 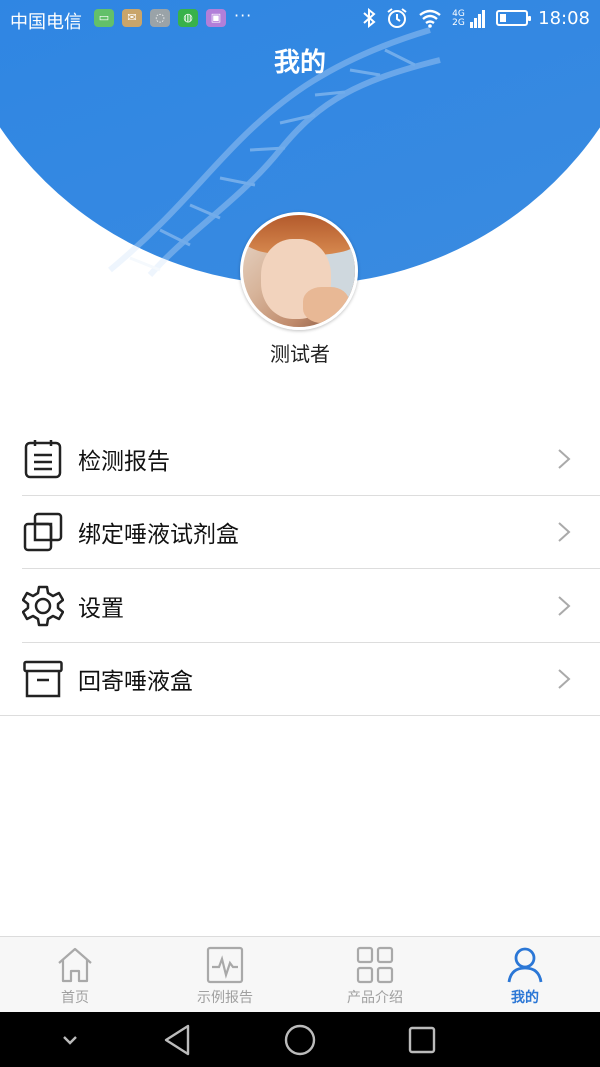 I want to click on bottom-tab-bar: 首页 示例报告 产品介绍 我的, so click(x=300, y=974).